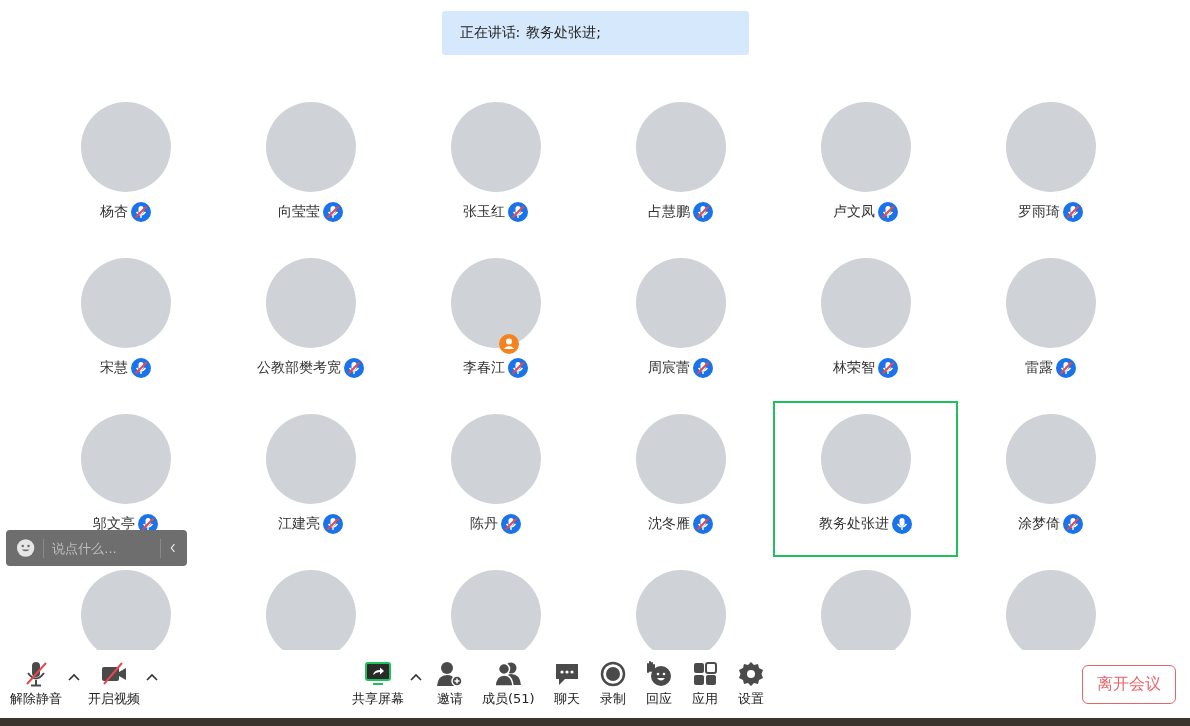 This screenshot has height=726, width=1190. What do you see at coordinates (669, 212) in the screenshot?
I see `participant-name: 占慧鹏` at bounding box center [669, 212].